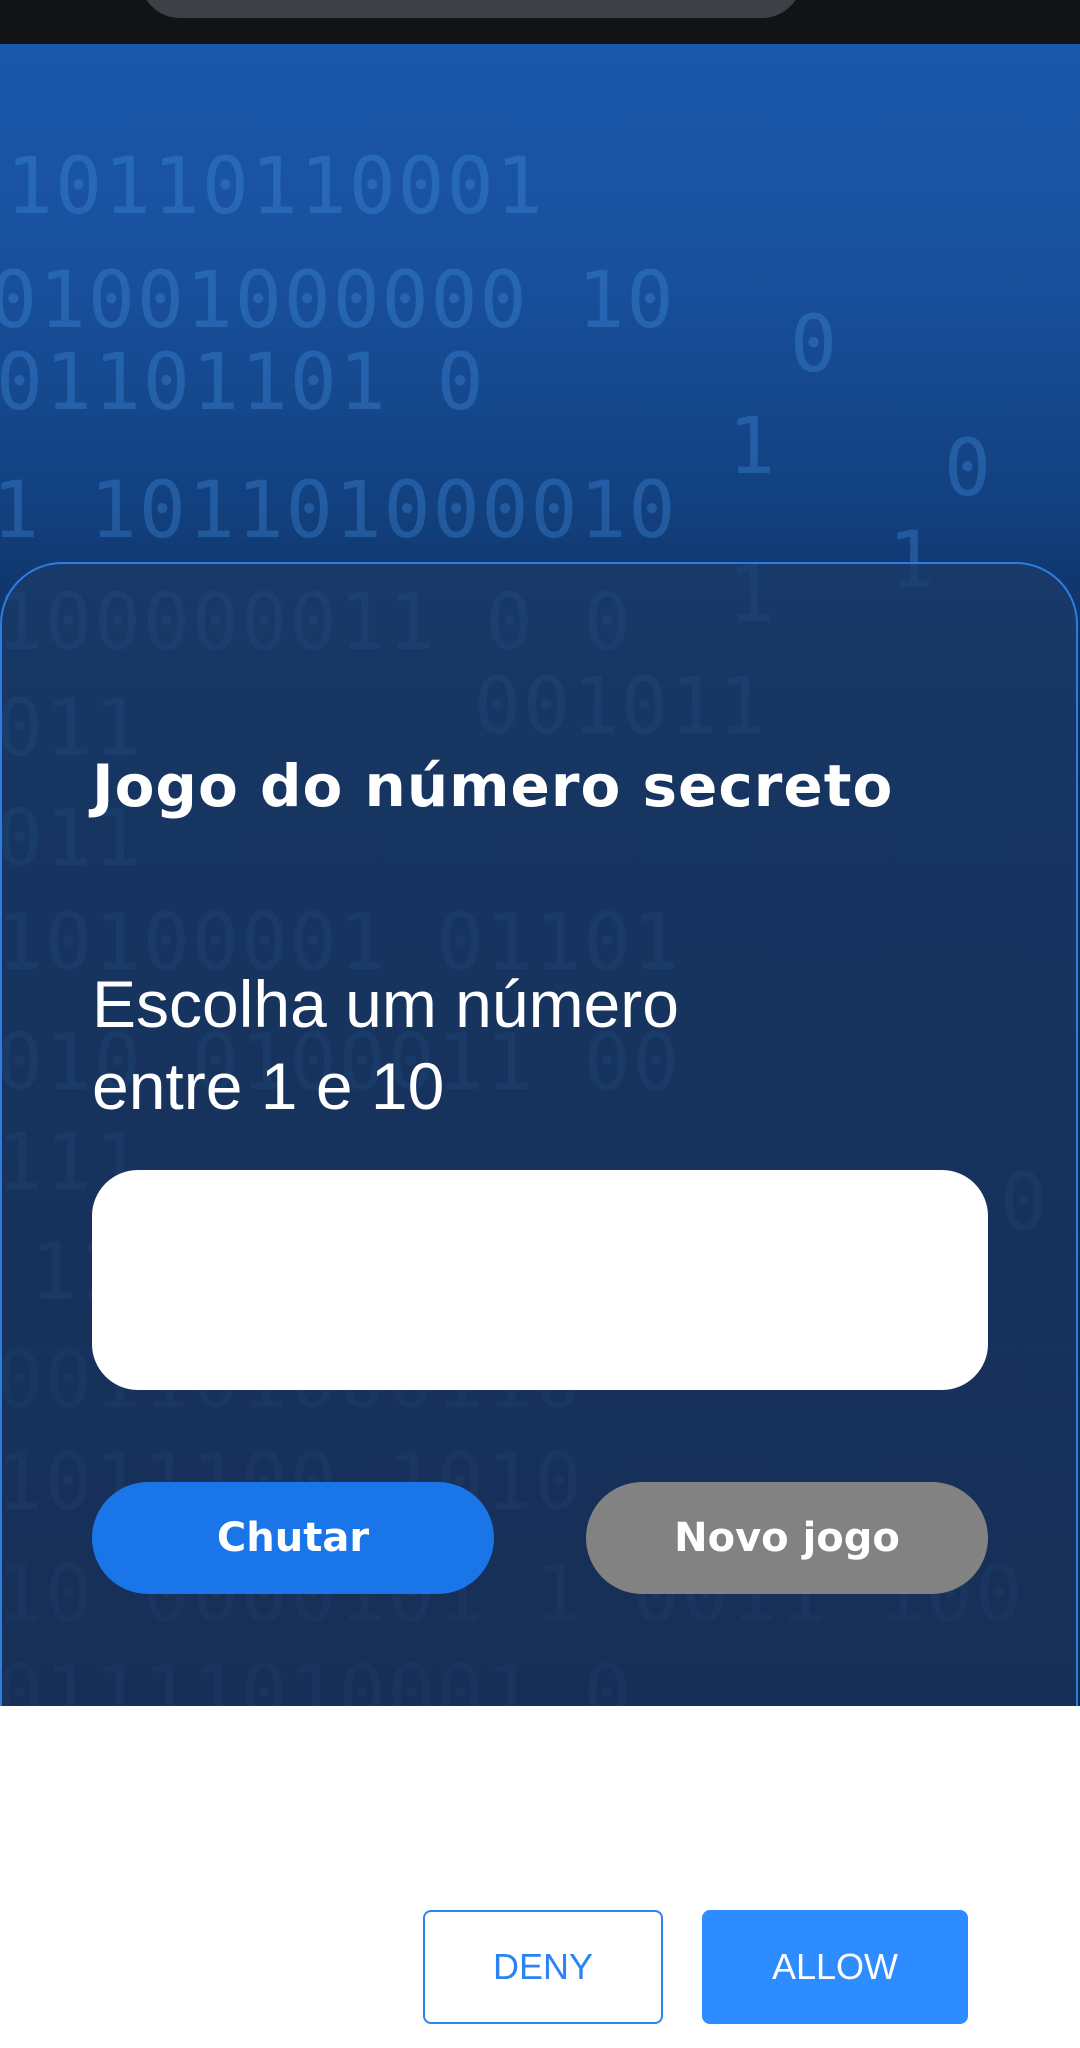  What do you see at coordinates (493, 786) in the screenshot?
I see `game-title: Jogo do número secreto` at bounding box center [493, 786].